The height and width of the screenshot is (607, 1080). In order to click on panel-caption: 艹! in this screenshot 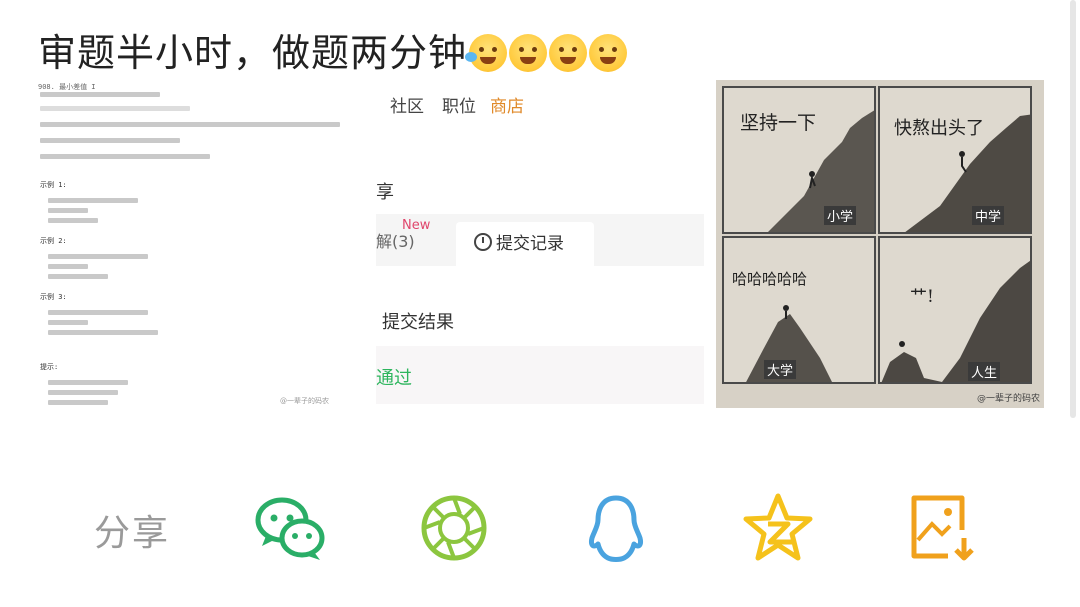, I will do `click(922, 297)`.